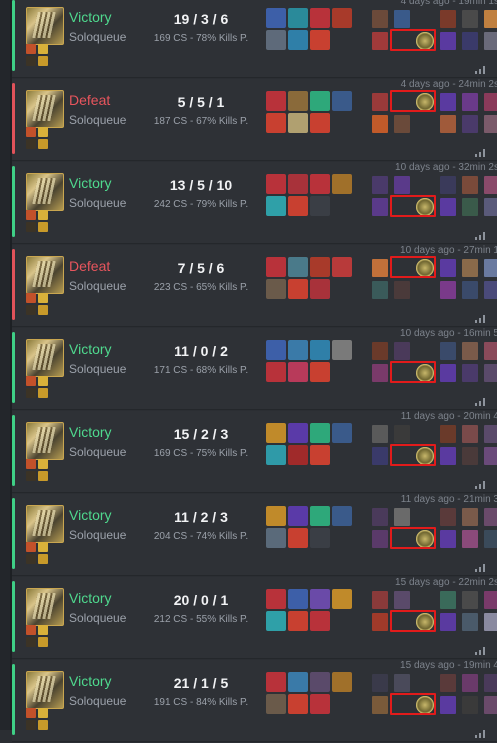  Describe the element at coordinates (320, 538) in the screenshot. I see `empty-item-slot` at that location.